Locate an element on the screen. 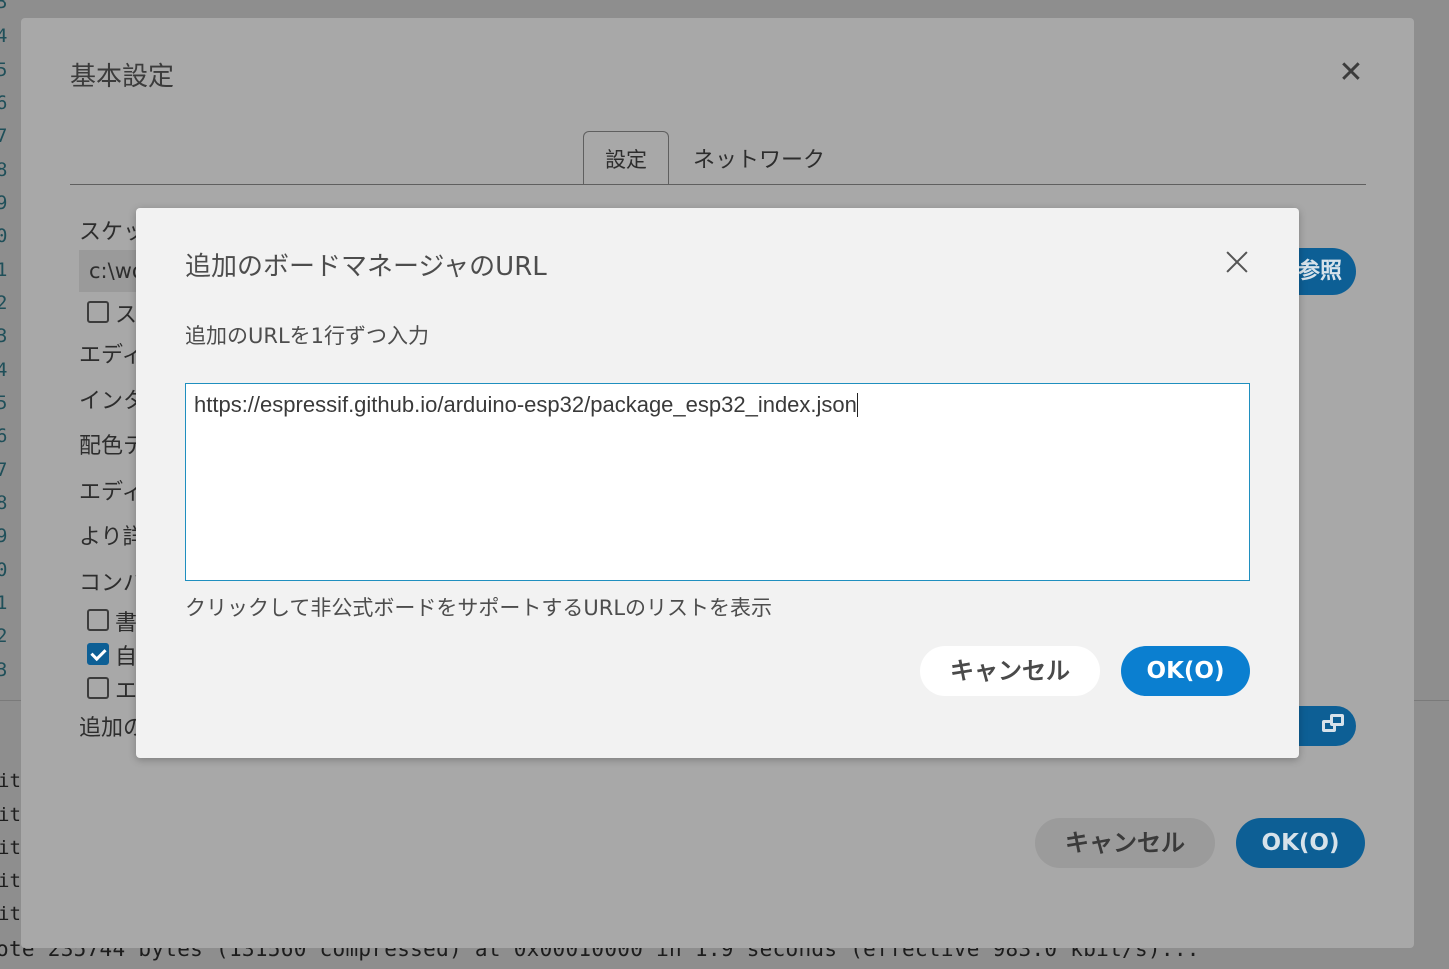  unofficial-boards-link: クリックして非公式ボードをサポートするURLのリストを表示 is located at coordinates (478, 607).